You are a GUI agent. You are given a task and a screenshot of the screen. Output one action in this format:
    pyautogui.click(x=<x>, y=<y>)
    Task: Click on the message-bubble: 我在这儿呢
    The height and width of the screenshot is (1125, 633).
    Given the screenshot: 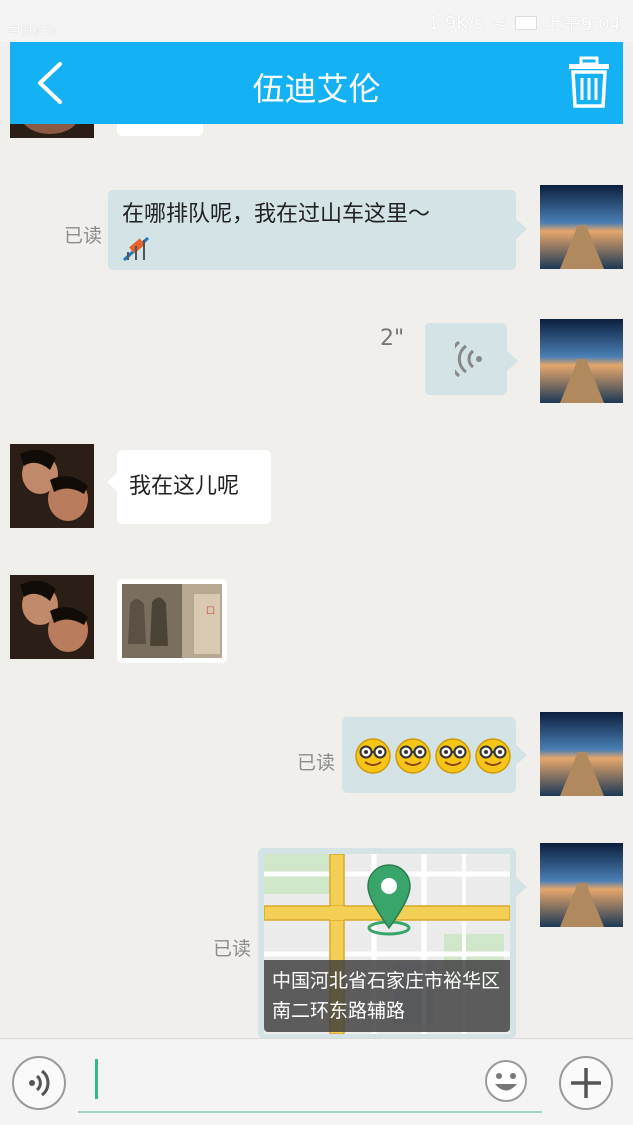 What is the action you would take?
    pyautogui.click(x=194, y=487)
    